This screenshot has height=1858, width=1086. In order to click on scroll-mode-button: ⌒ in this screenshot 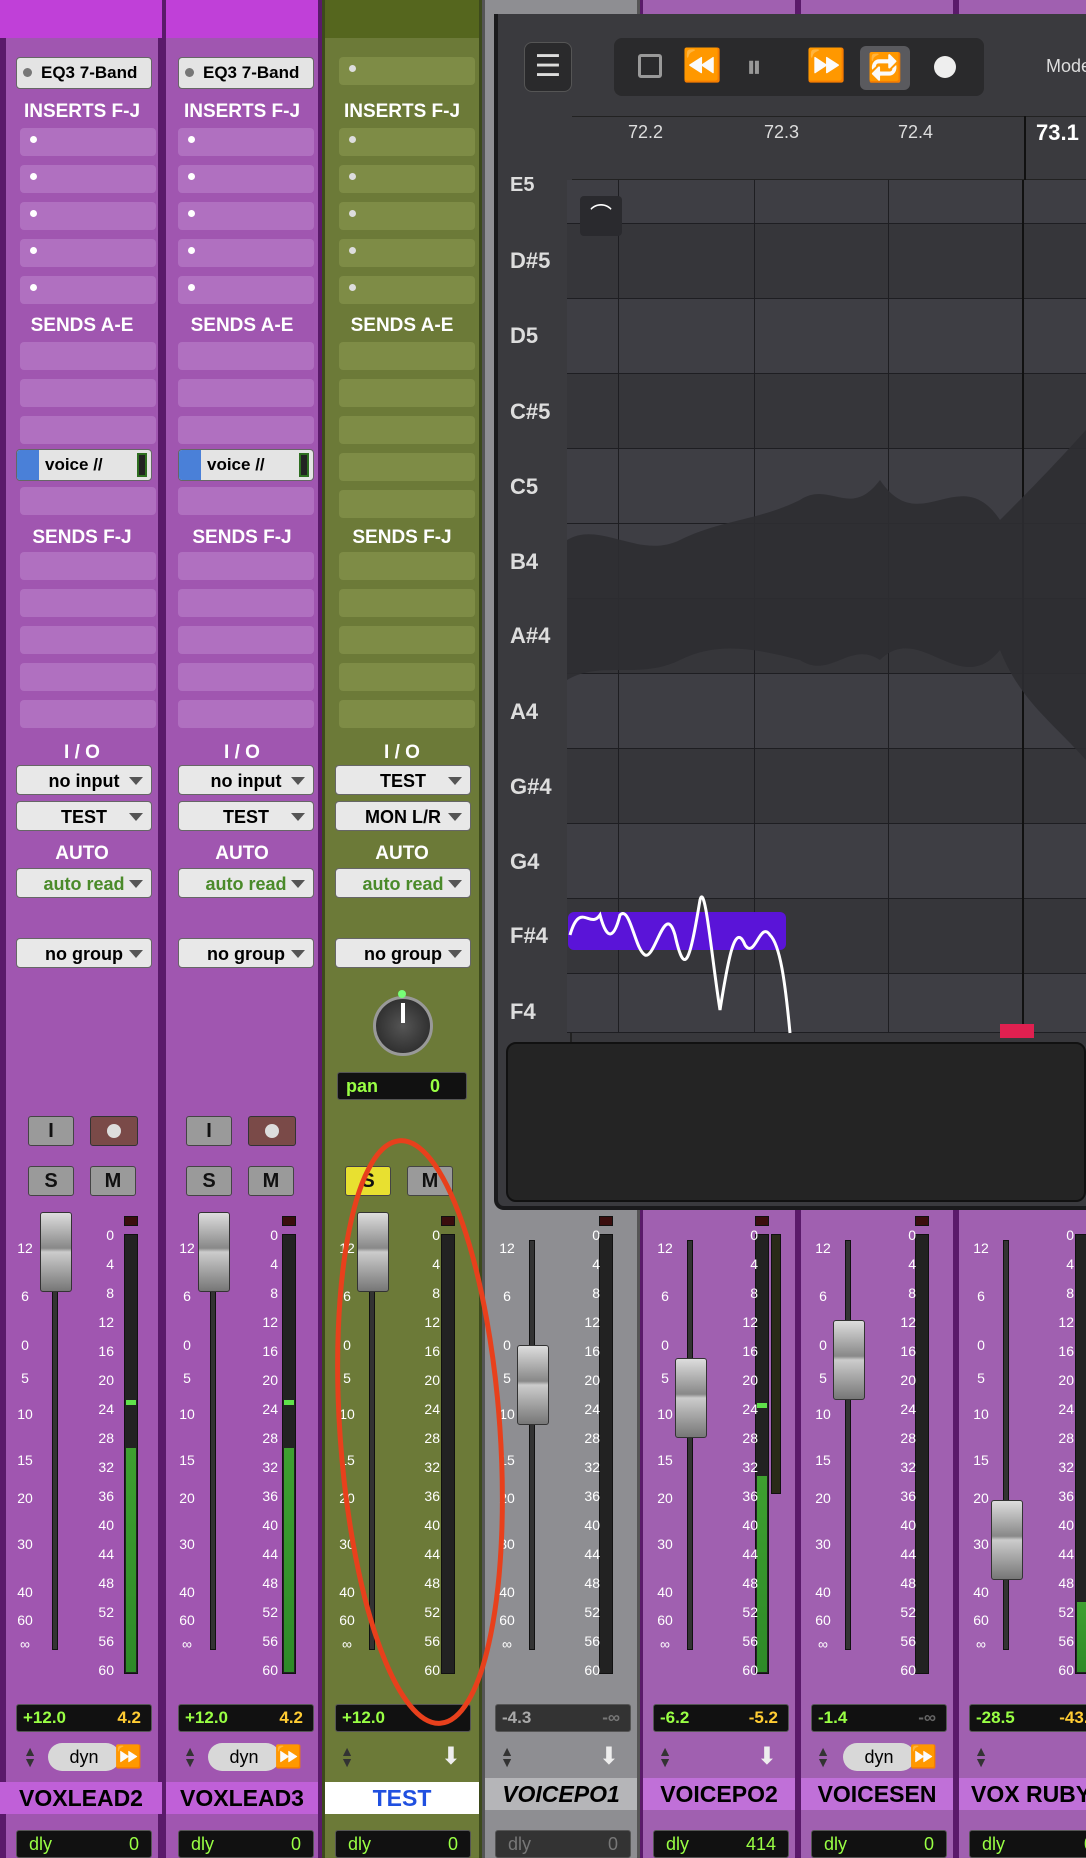, I will do `click(601, 216)`.